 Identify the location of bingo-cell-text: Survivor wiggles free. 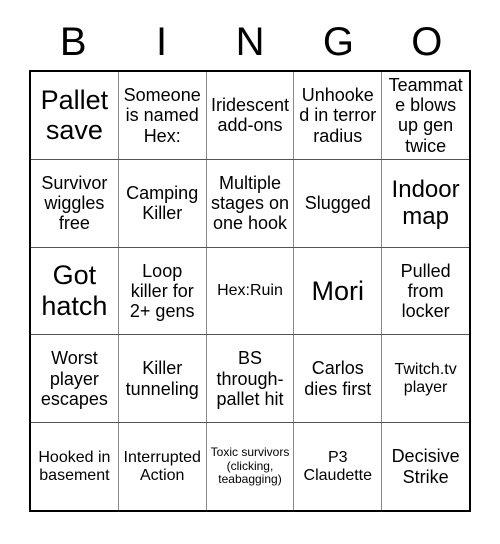
(74, 203).